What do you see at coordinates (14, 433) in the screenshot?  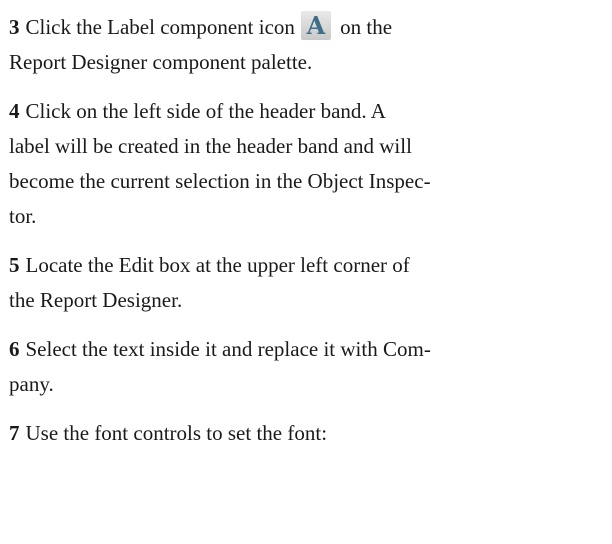 I see `step-number: 7` at bounding box center [14, 433].